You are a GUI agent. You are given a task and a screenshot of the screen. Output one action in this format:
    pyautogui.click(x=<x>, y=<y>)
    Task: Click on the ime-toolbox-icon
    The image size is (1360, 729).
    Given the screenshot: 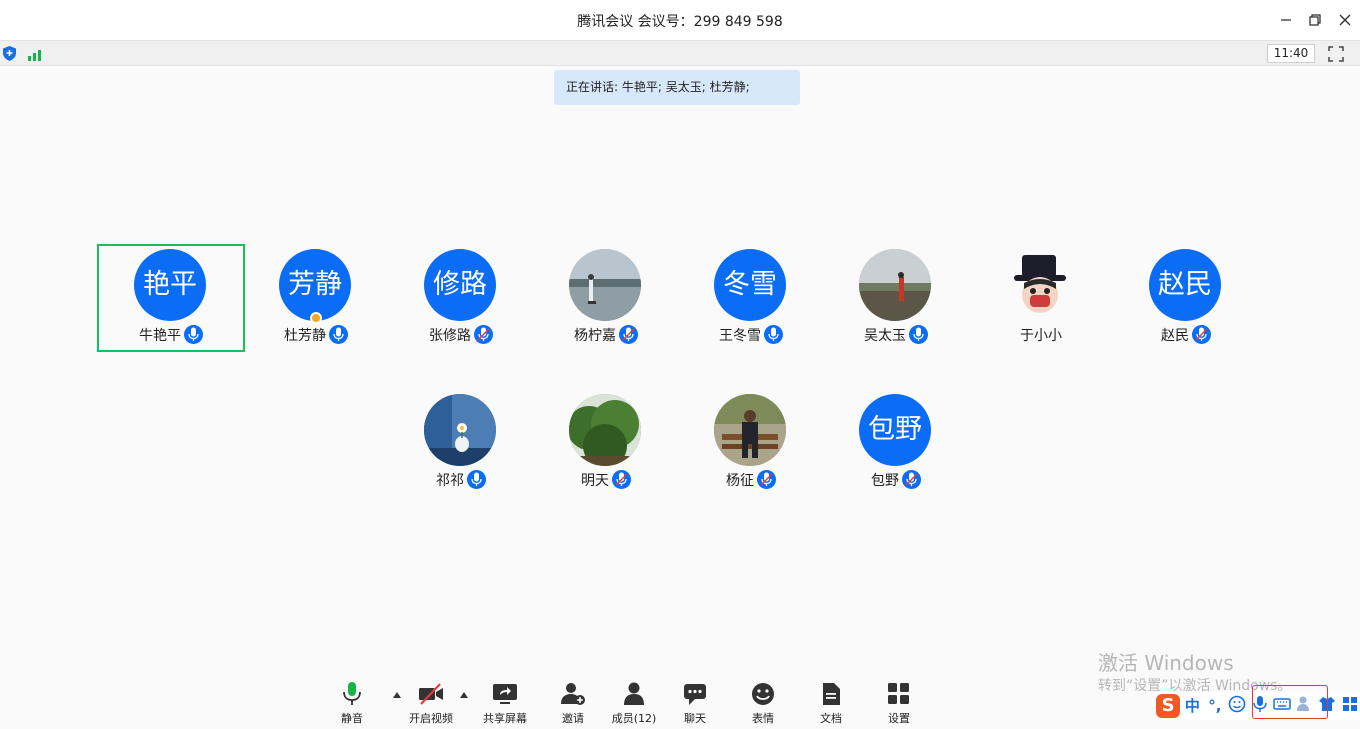 What is the action you would take?
    pyautogui.click(x=1349, y=706)
    